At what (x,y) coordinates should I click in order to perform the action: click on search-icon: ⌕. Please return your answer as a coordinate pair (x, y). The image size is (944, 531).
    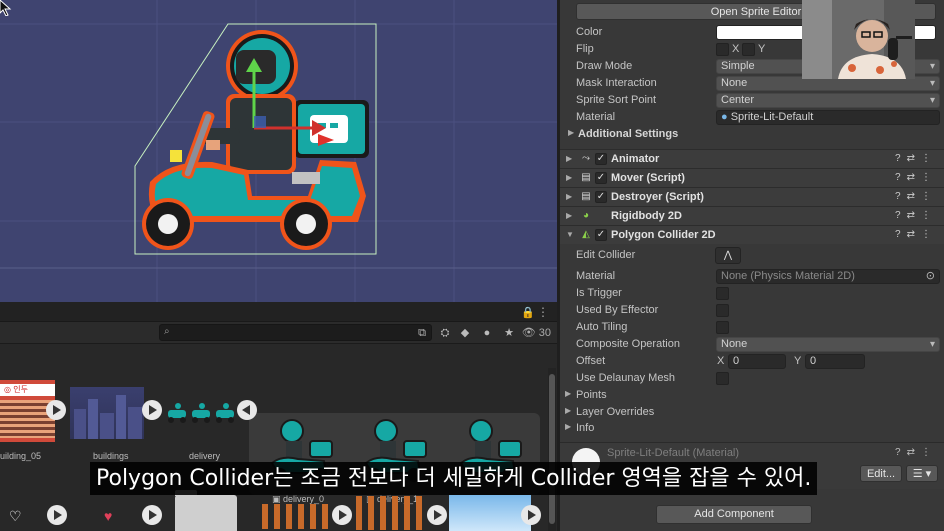
    Looking at the image, I should click on (167, 331).